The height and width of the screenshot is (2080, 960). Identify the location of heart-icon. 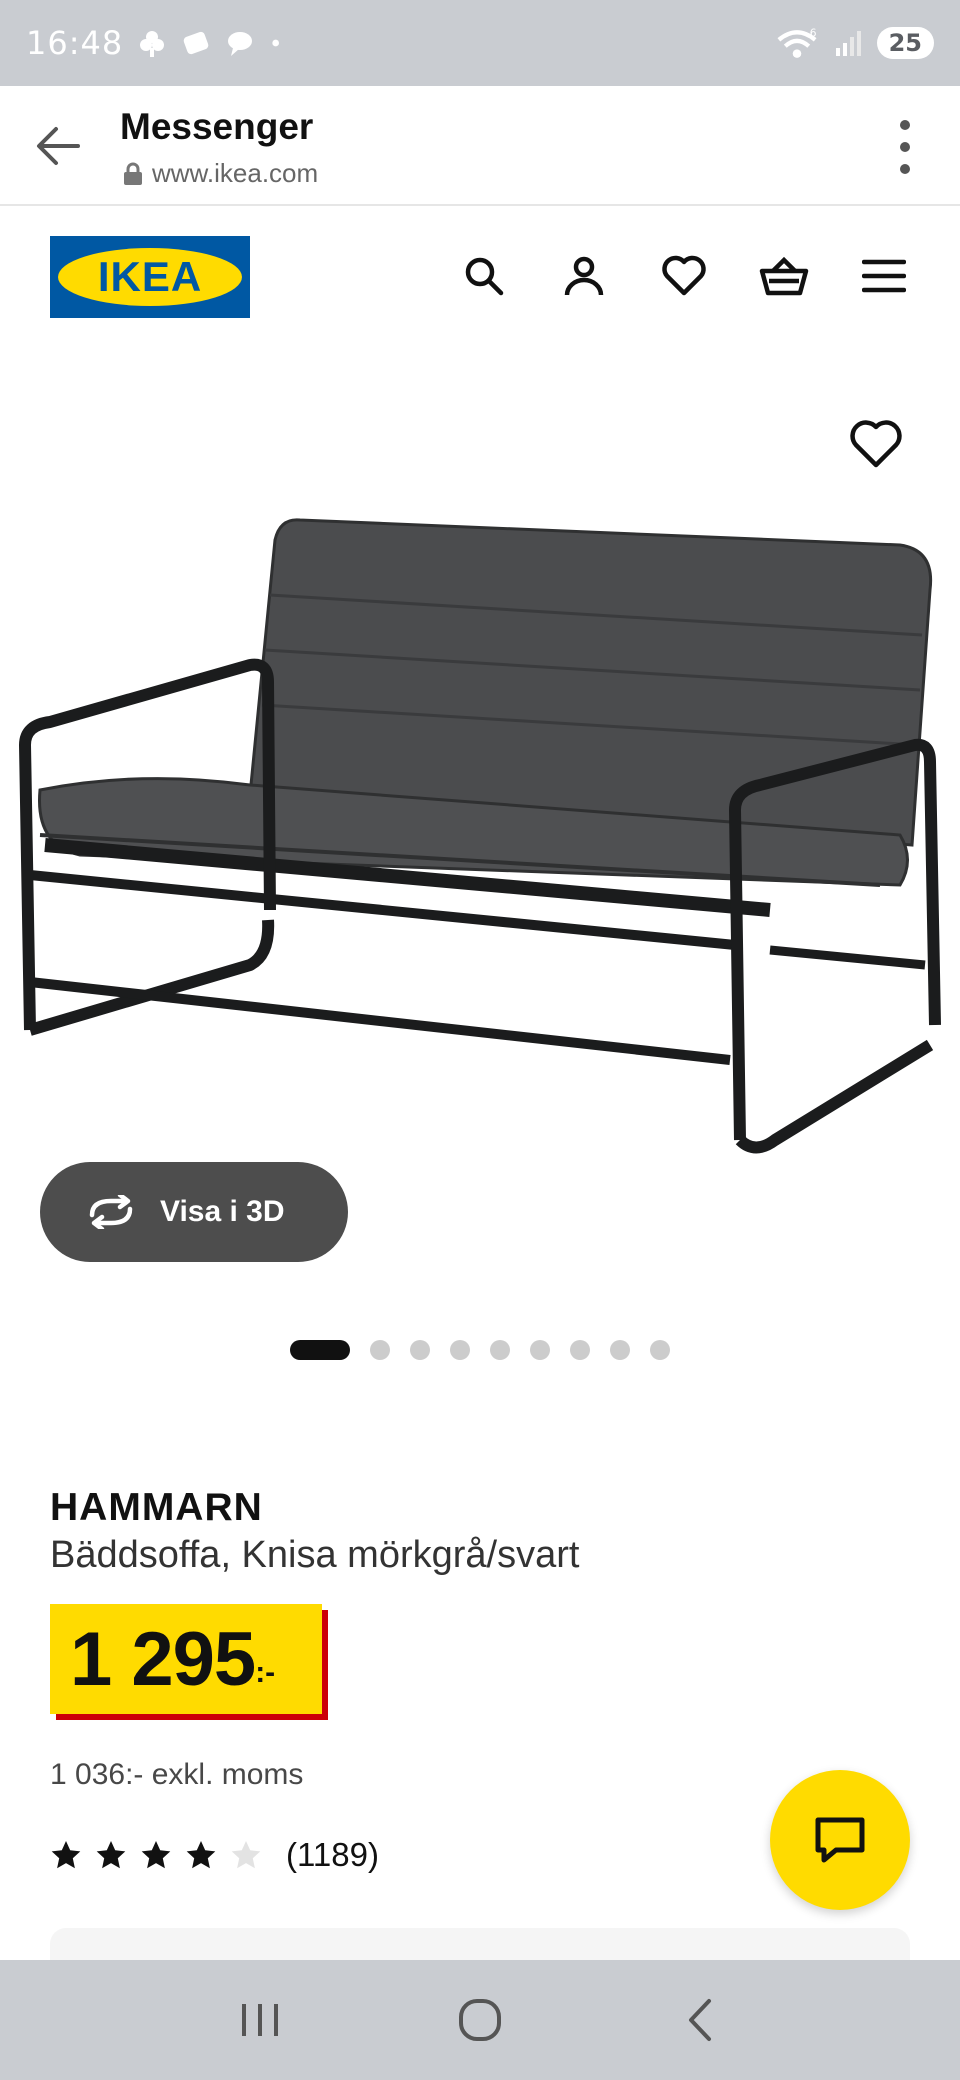
(684, 276).